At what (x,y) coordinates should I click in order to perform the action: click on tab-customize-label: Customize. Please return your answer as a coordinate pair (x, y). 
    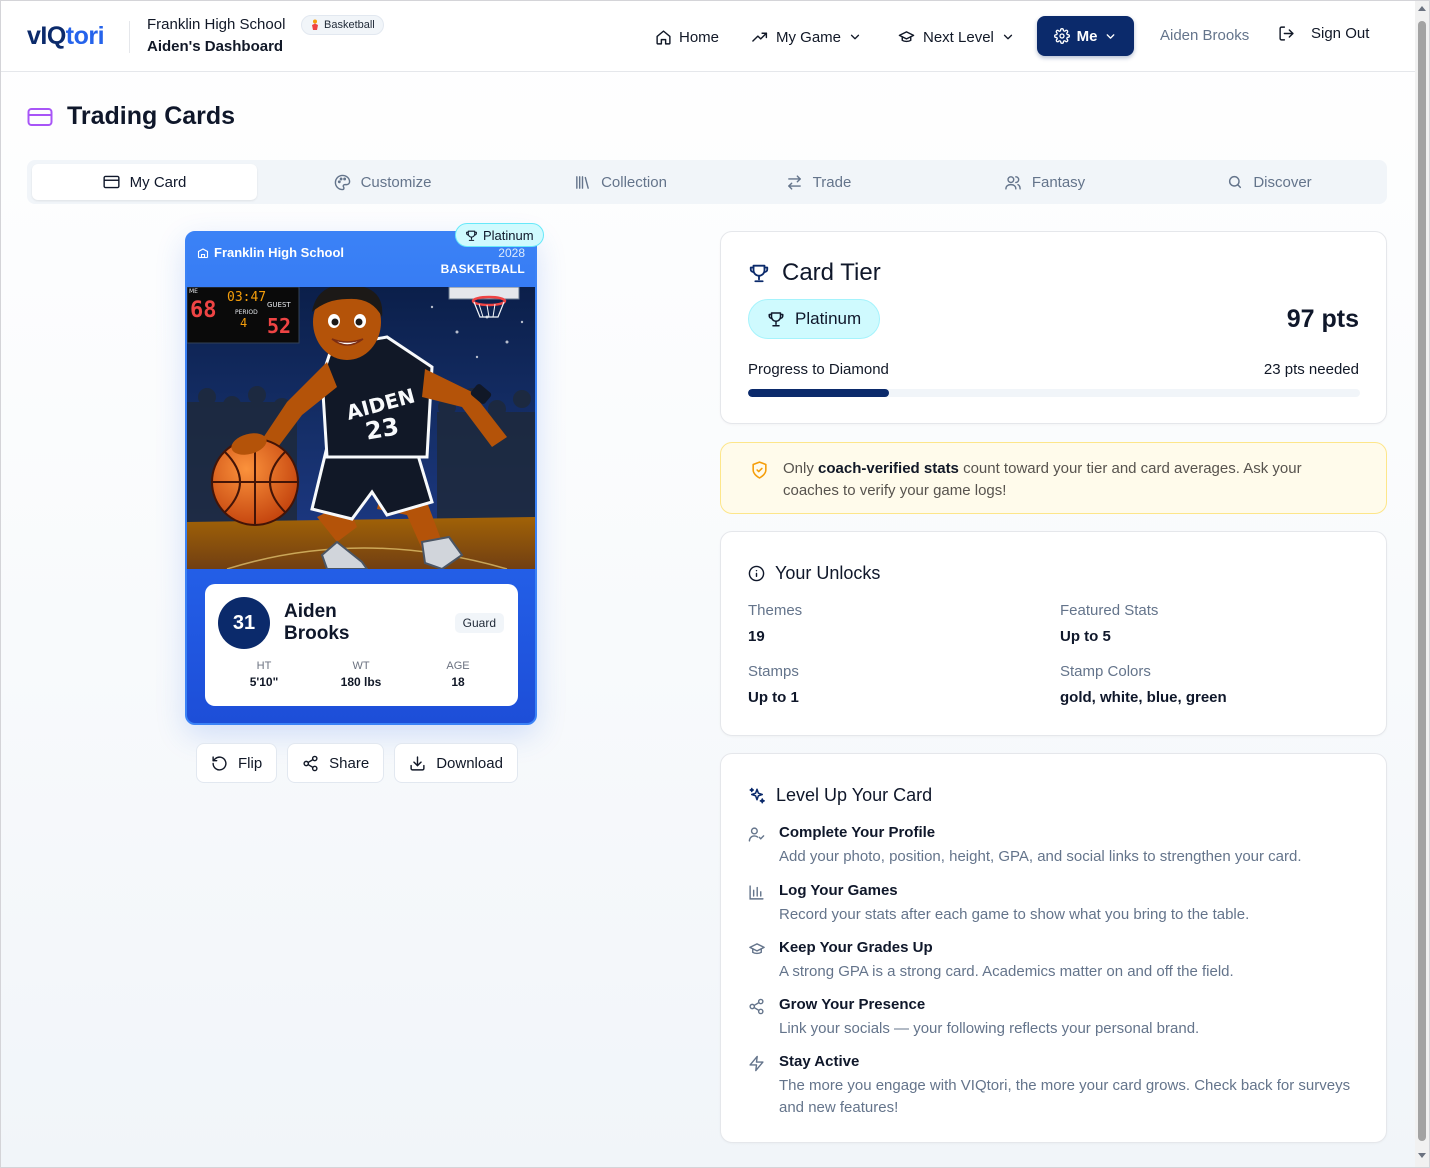
    Looking at the image, I should click on (396, 182).